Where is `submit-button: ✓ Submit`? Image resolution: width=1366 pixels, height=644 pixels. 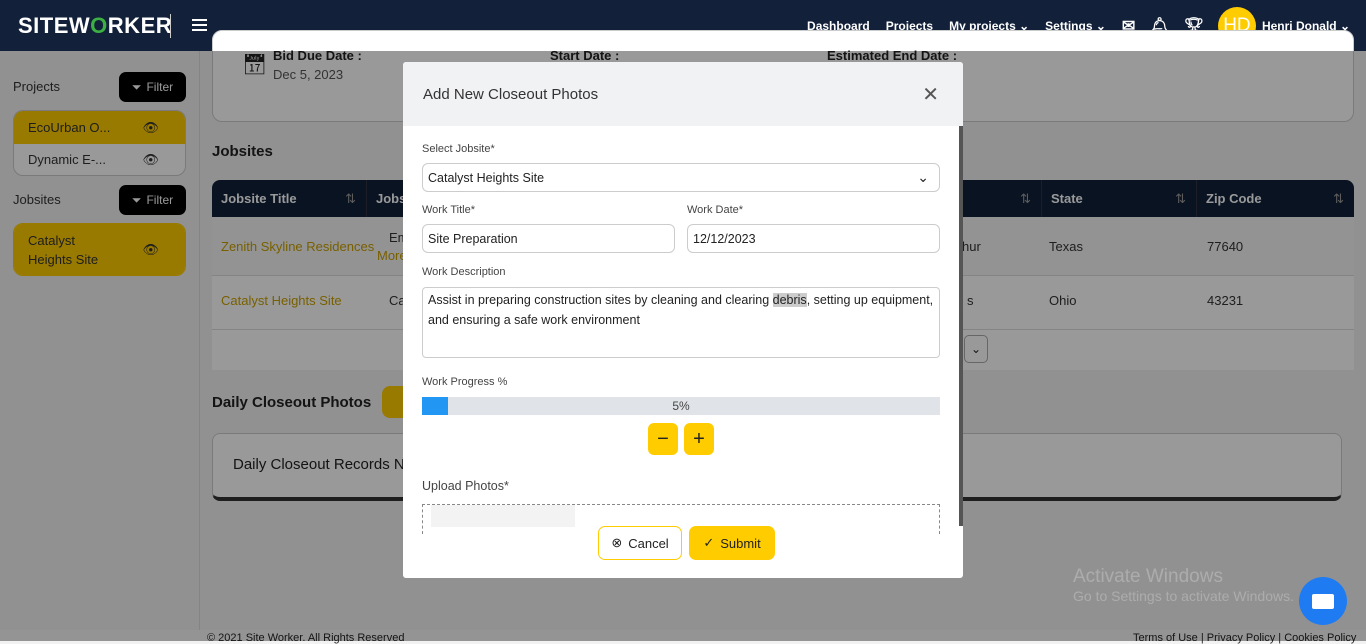 submit-button: ✓ Submit is located at coordinates (732, 543).